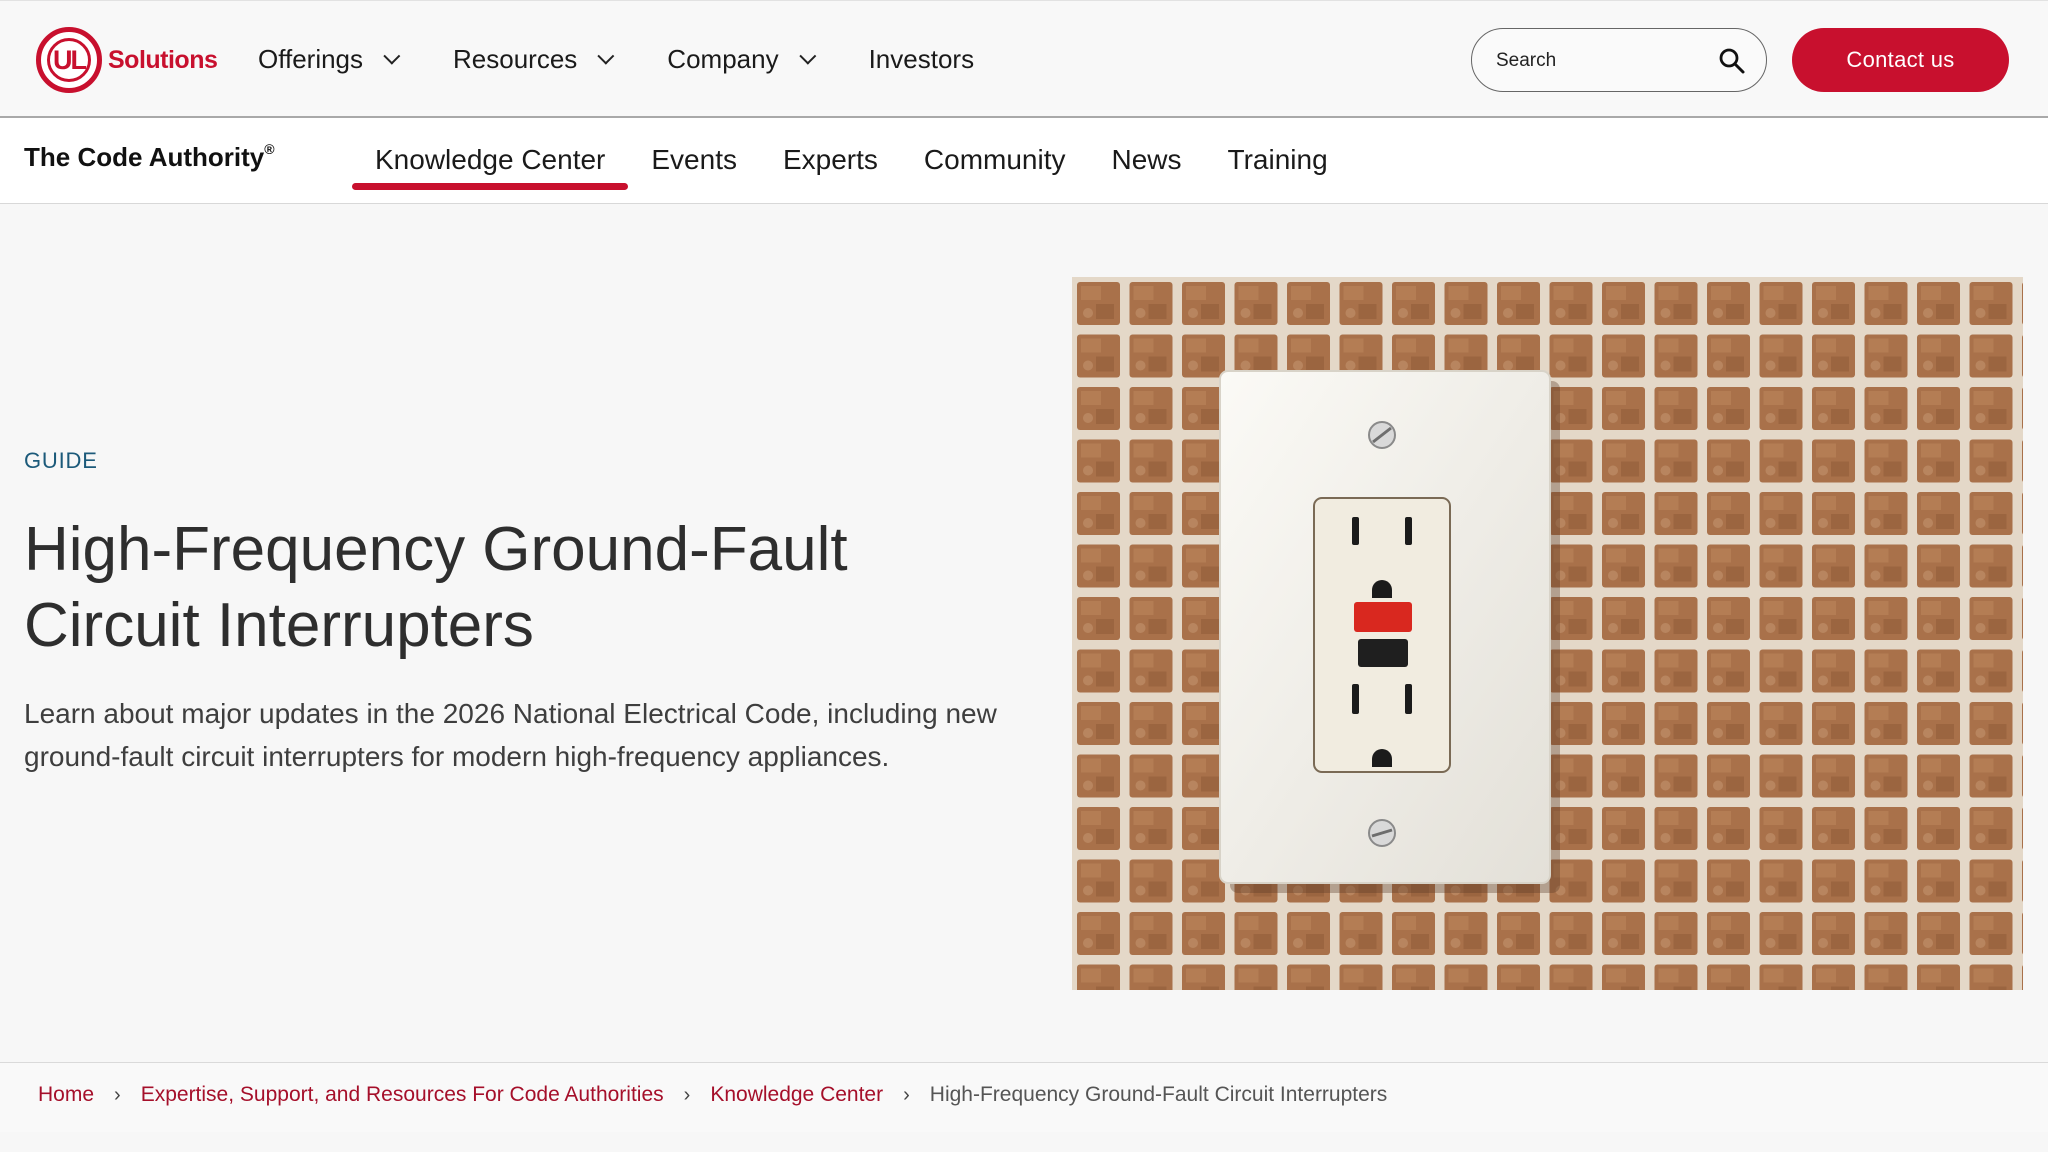 The height and width of the screenshot is (1152, 2048). Describe the element at coordinates (796, 1095) in the screenshot. I see `breadcrumb-knowledge-center: Knowledge Center` at that location.